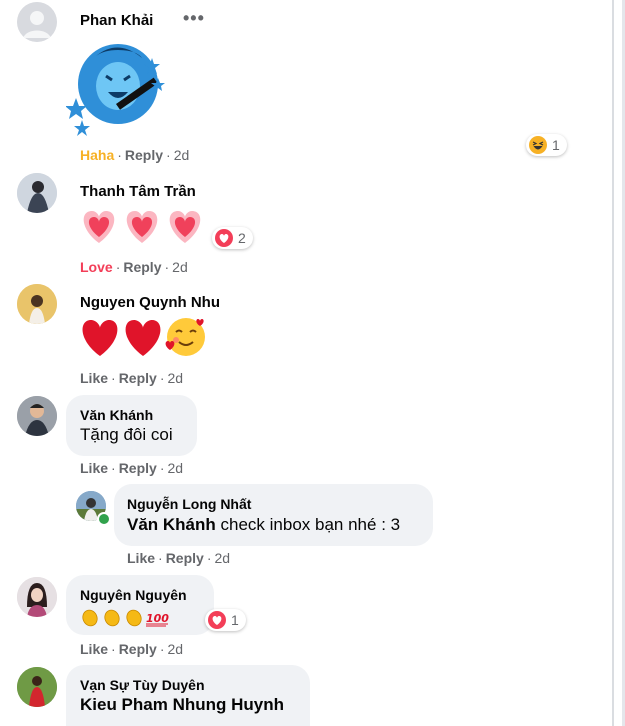  Describe the element at coordinates (116, 20) in the screenshot. I see `comment-author: Phan Khải` at that location.